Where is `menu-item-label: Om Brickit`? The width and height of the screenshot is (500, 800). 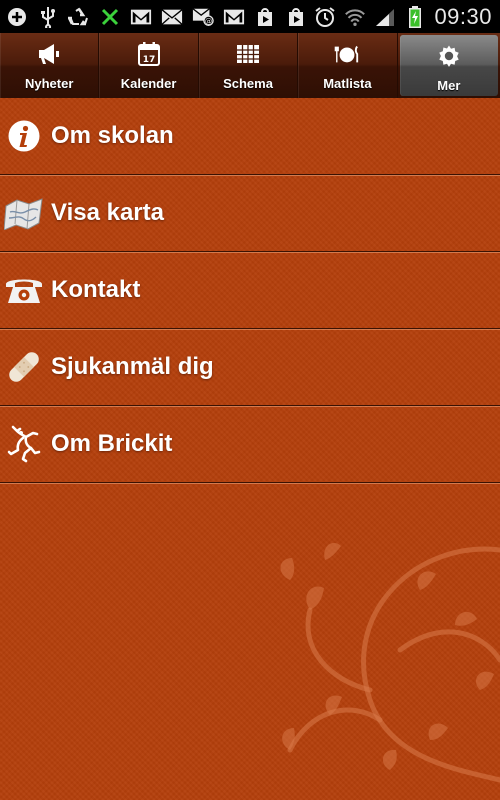
menu-item-label: Om Brickit is located at coordinates (112, 443).